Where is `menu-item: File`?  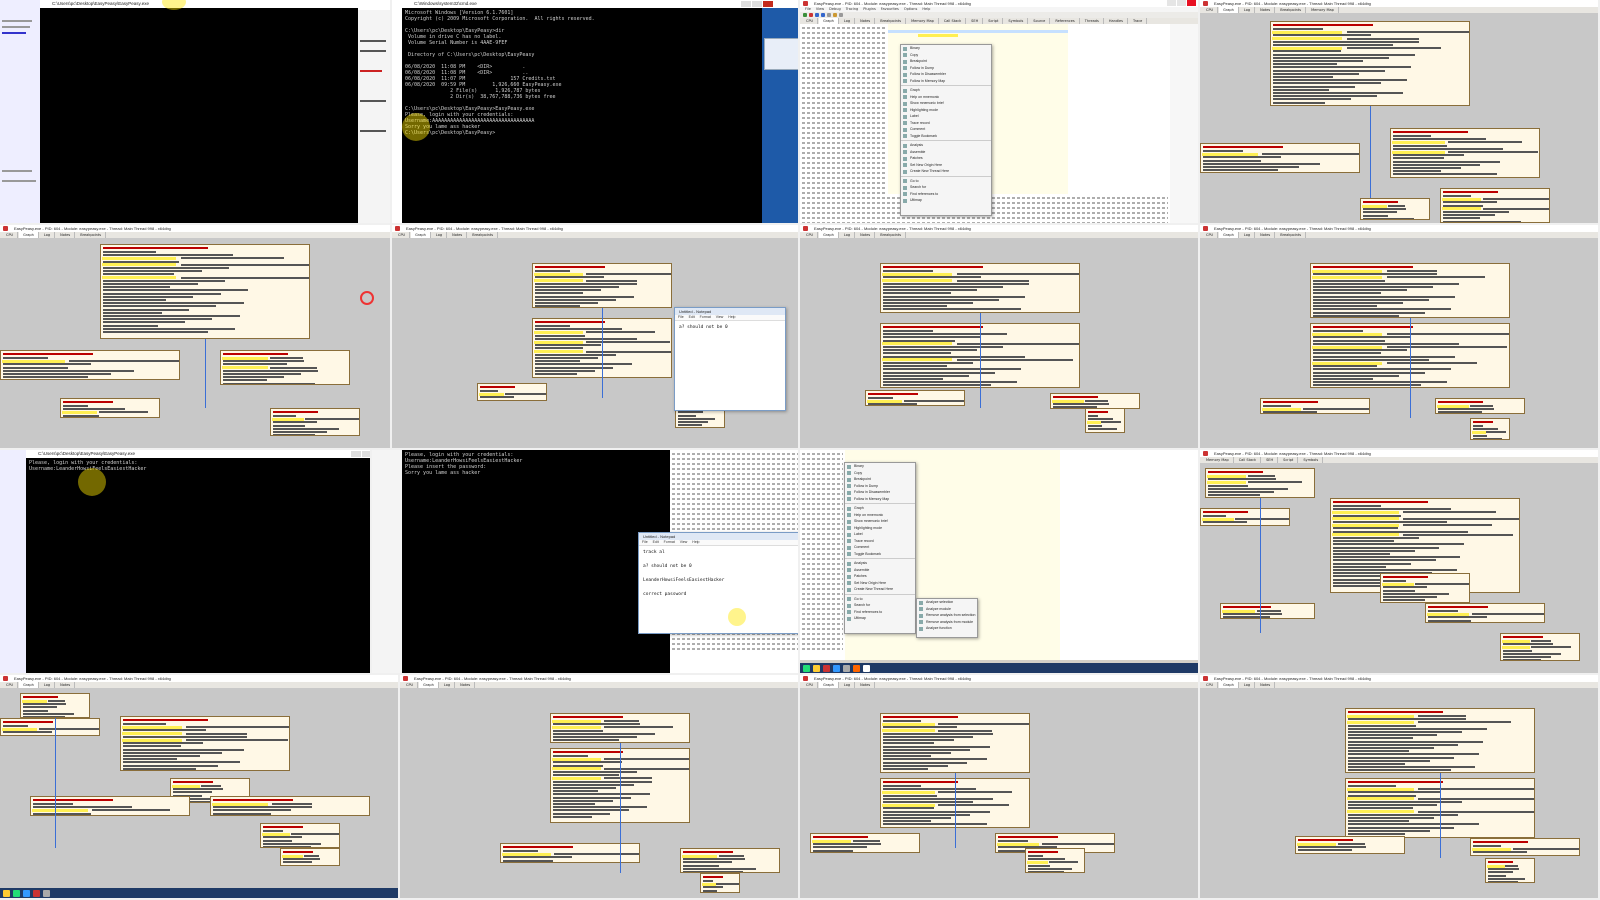
menu-item: File is located at coordinates (808, 9).